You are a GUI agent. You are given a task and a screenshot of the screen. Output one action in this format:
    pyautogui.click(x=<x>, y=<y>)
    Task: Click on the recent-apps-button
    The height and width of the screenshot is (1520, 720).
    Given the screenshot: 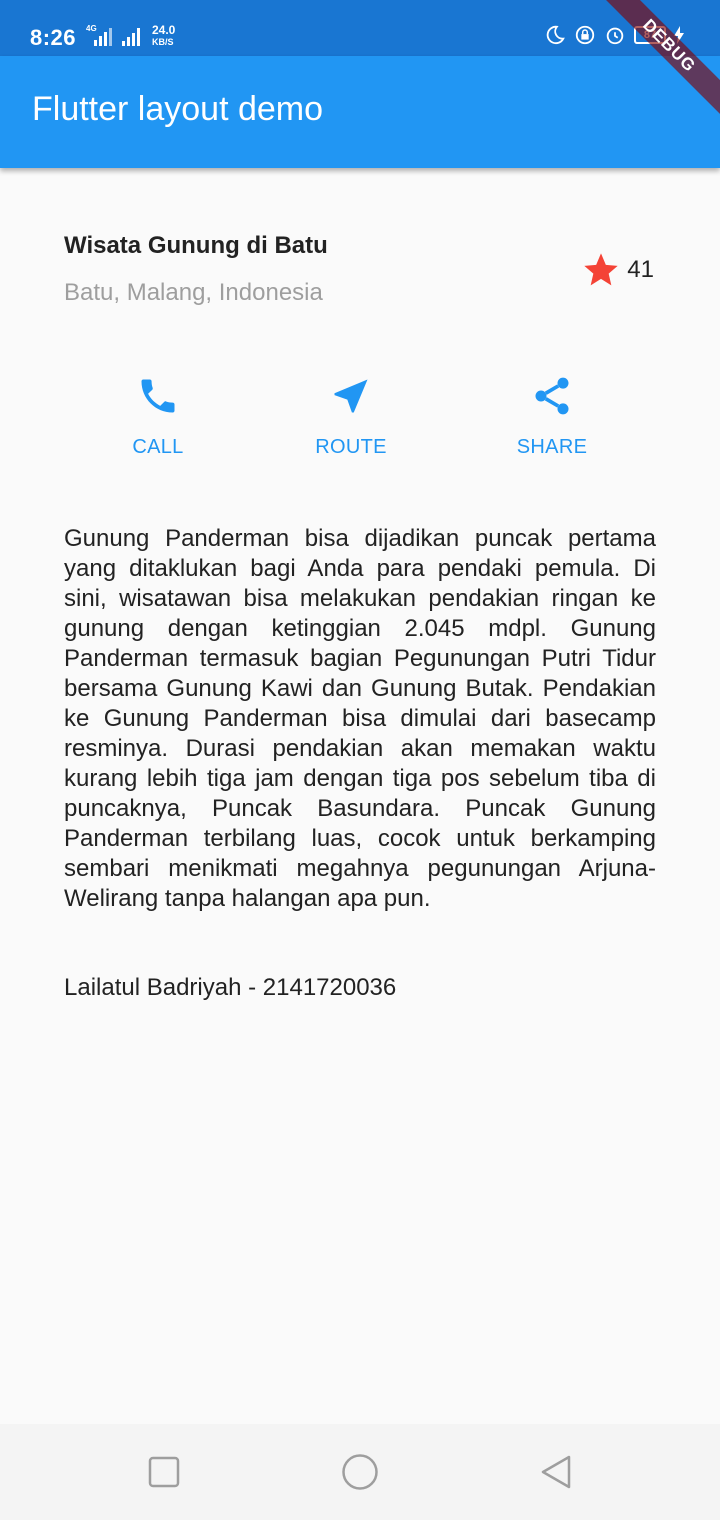 What is the action you would take?
    pyautogui.click(x=164, y=1472)
    